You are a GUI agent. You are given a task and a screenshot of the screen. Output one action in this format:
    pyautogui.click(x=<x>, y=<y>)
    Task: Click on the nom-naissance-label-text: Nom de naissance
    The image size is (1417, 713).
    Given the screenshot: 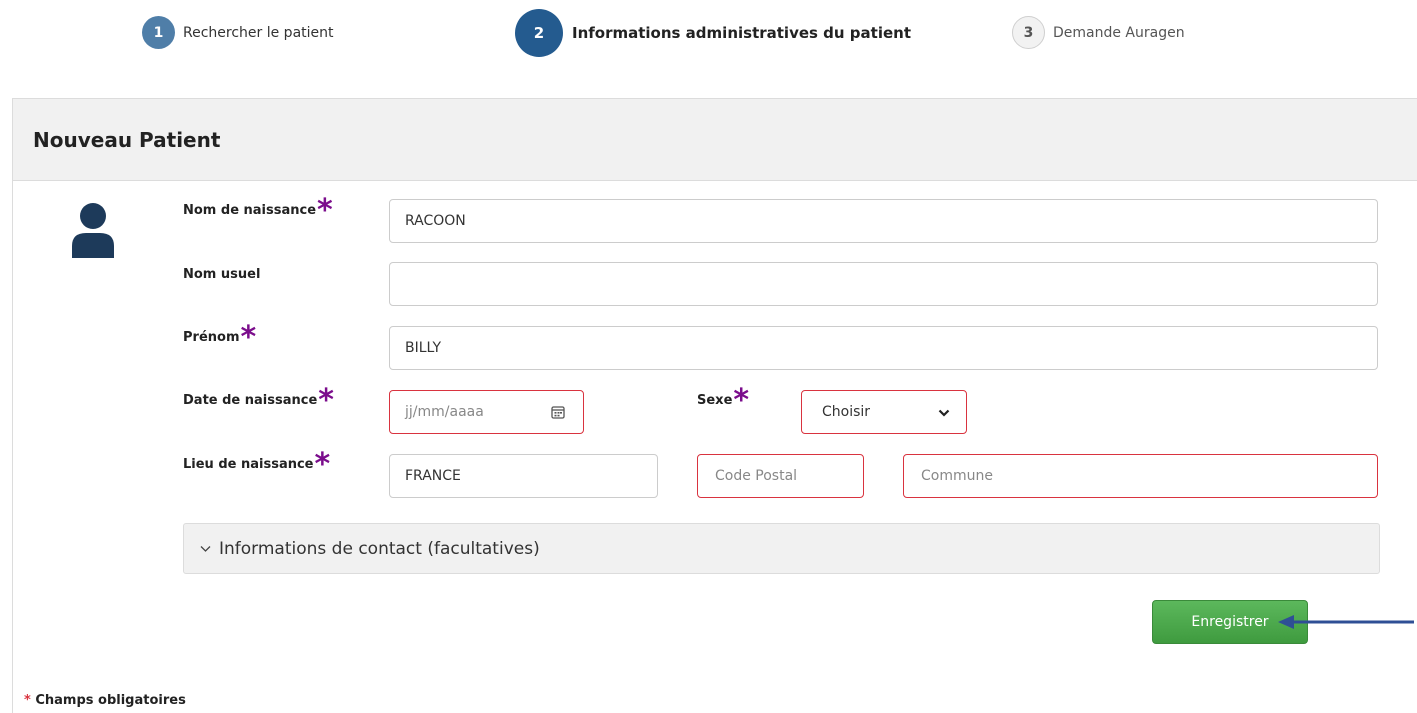 What is the action you would take?
    pyautogui.click(x=250, y=210)
    